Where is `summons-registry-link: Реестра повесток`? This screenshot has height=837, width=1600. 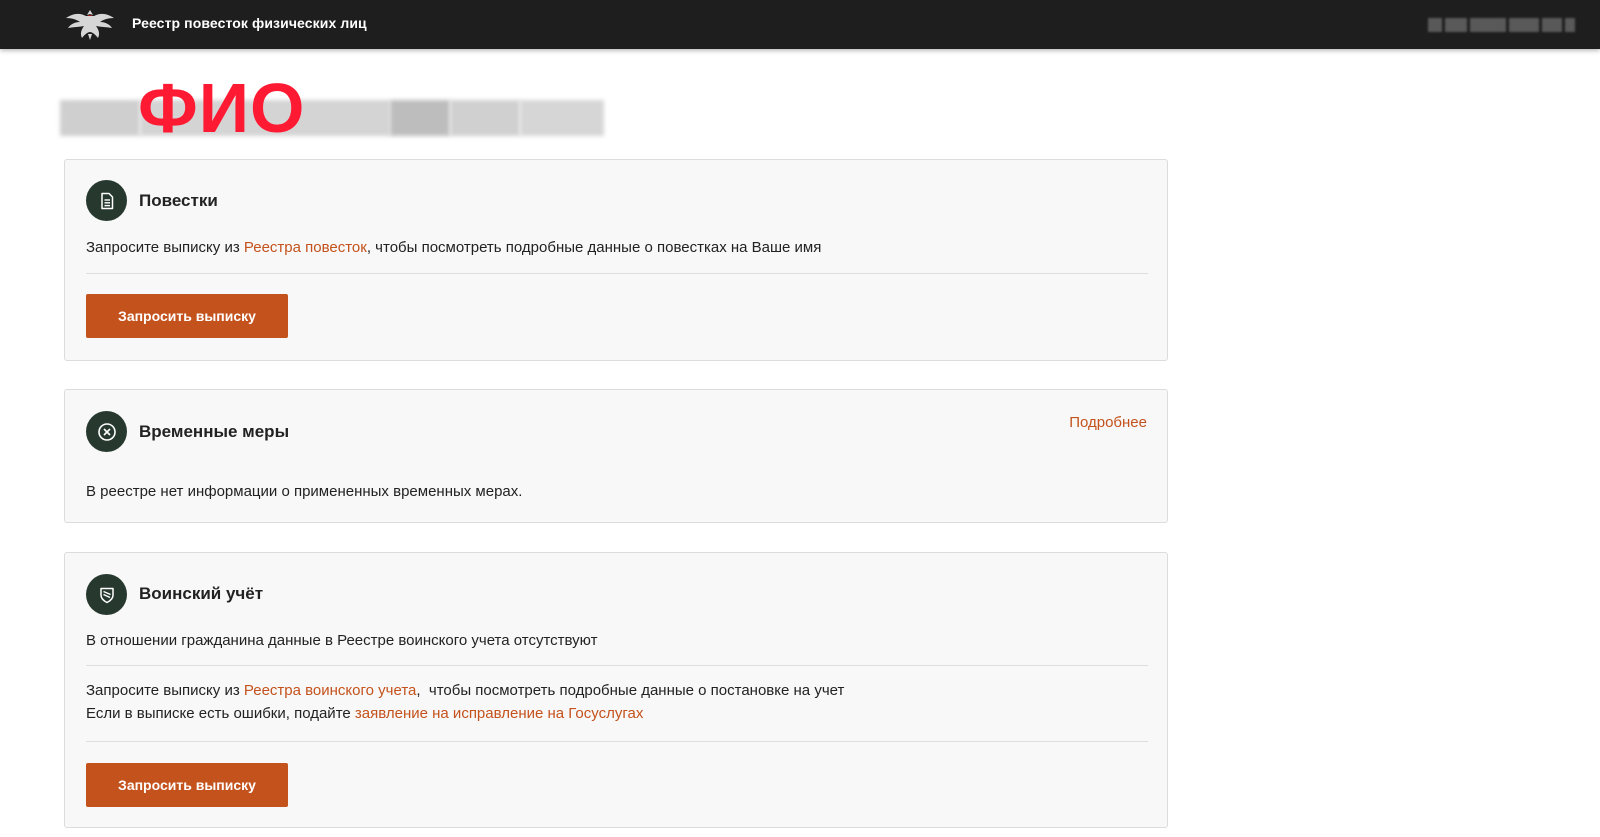
summons-registry-link: Реестра повесток is located at coordinates (305, 247).